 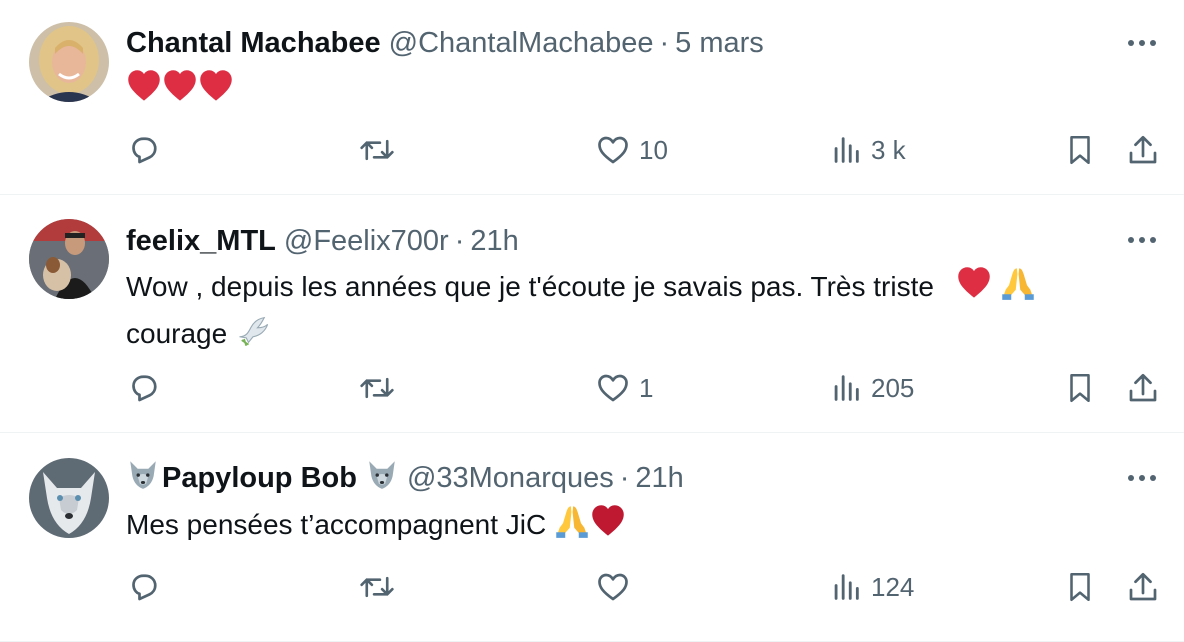 I want to click on display-name: Papyloup Bob, so click(x=259, y=478).